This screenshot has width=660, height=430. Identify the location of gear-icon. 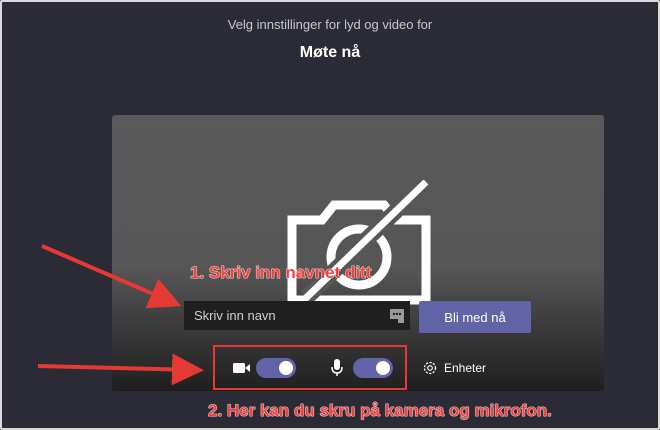
(430, 368).